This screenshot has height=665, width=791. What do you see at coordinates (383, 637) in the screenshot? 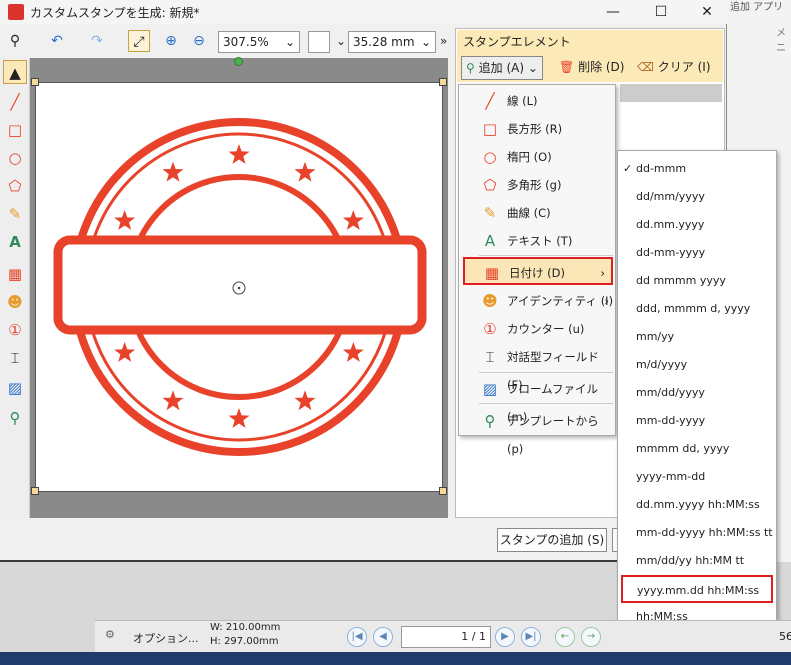
I see `prev-page-icon: ◀` at bounding box center [383, 637].